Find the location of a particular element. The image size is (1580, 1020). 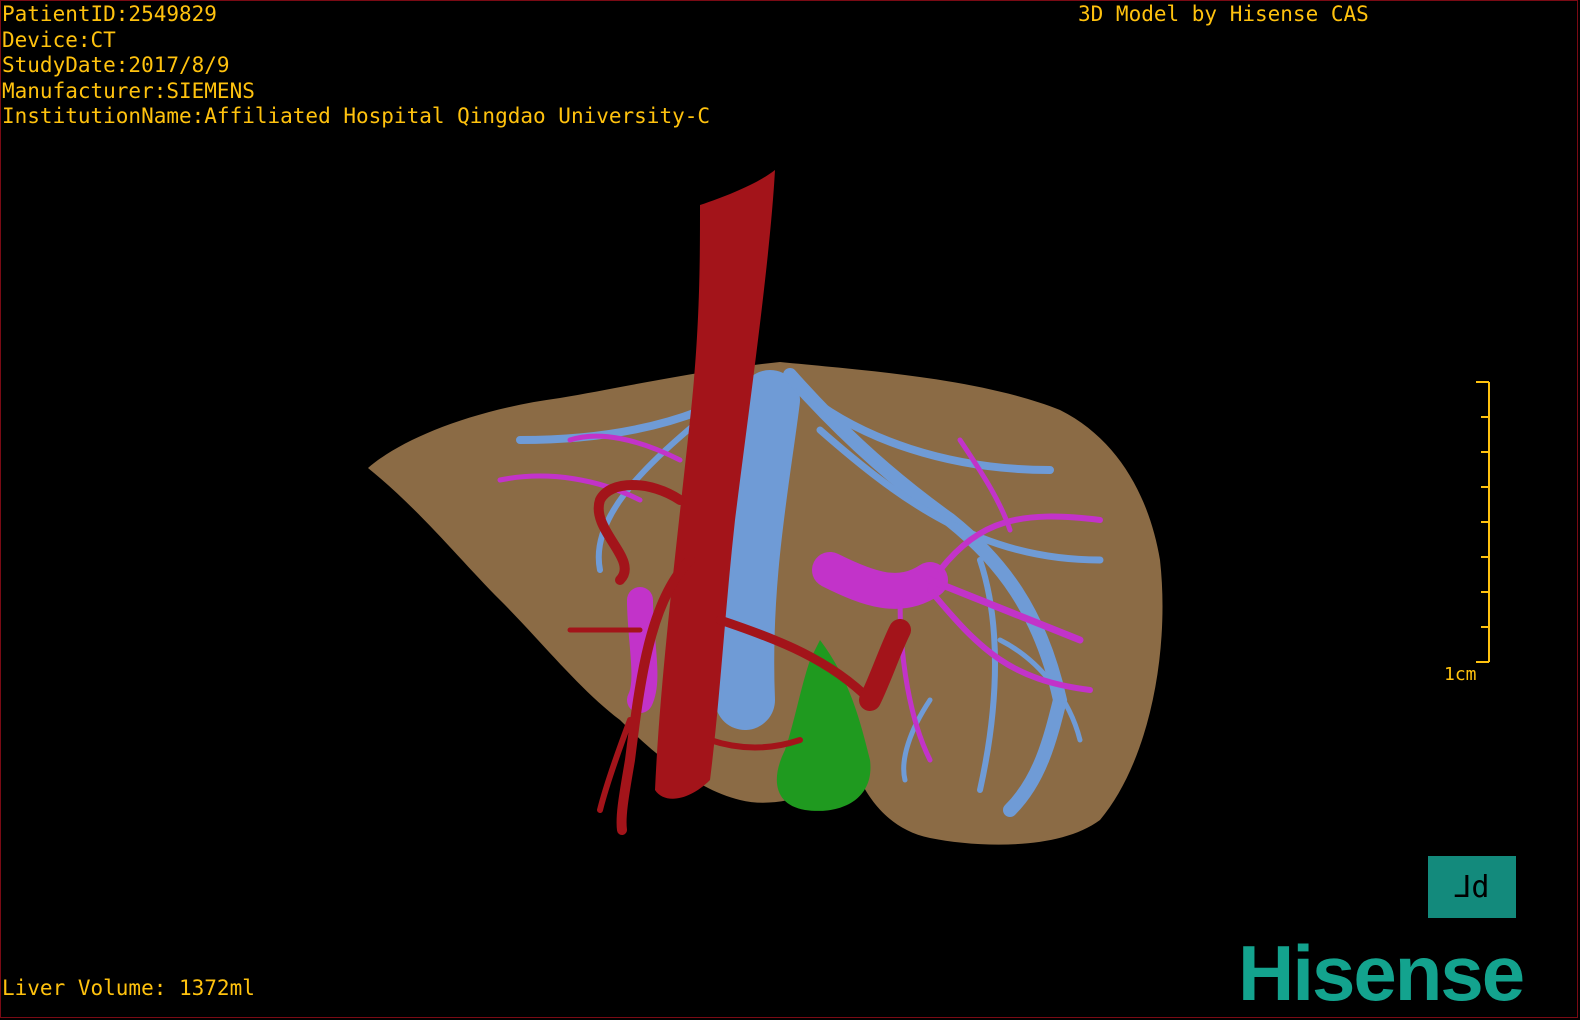

orientation-glyph: ⅃d is located at coordinates (1472, 887).